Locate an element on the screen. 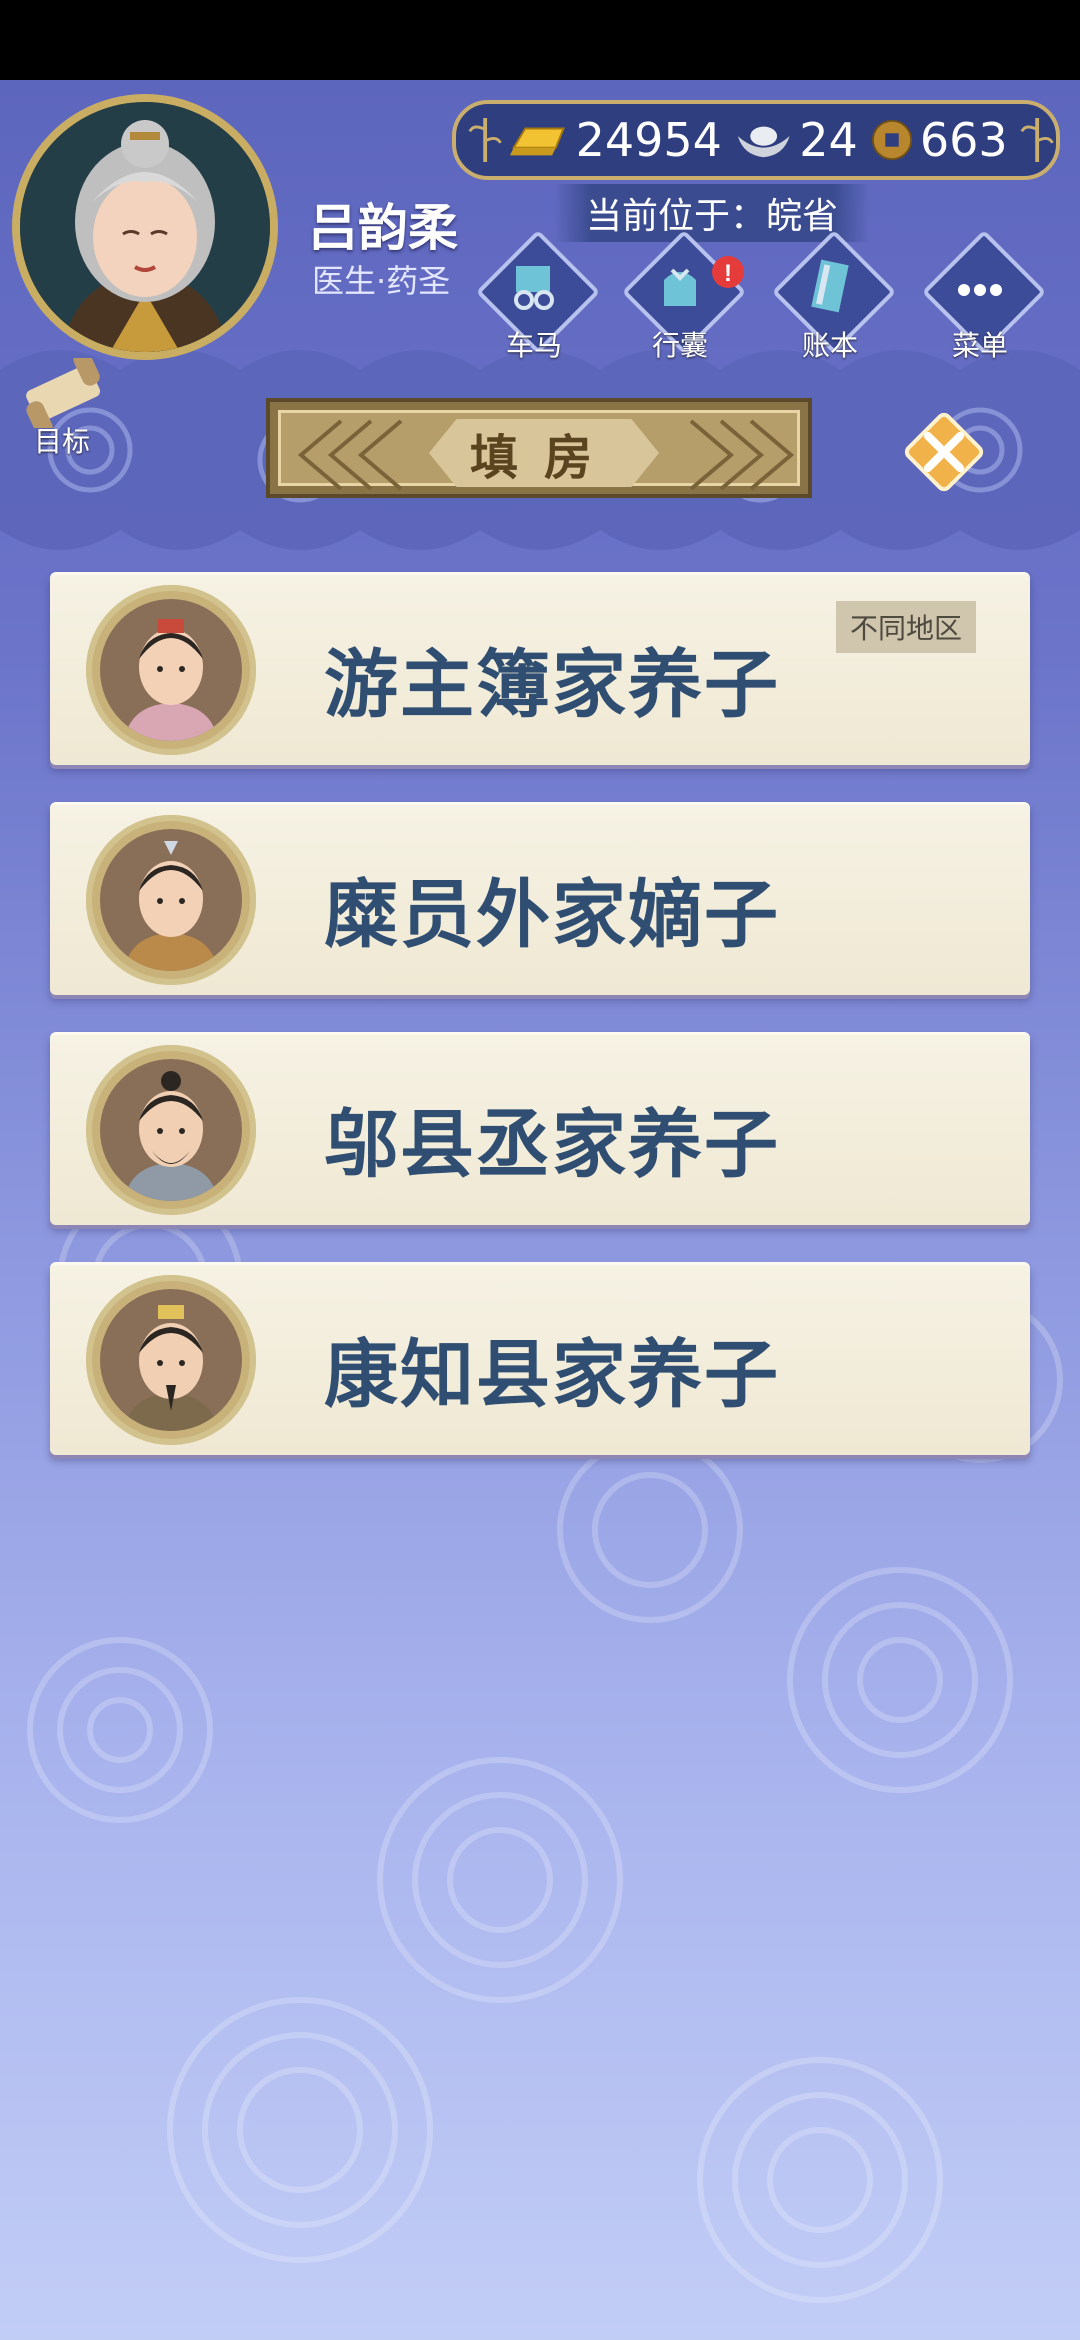  scroll-icon is located at coordinates (63, 393).